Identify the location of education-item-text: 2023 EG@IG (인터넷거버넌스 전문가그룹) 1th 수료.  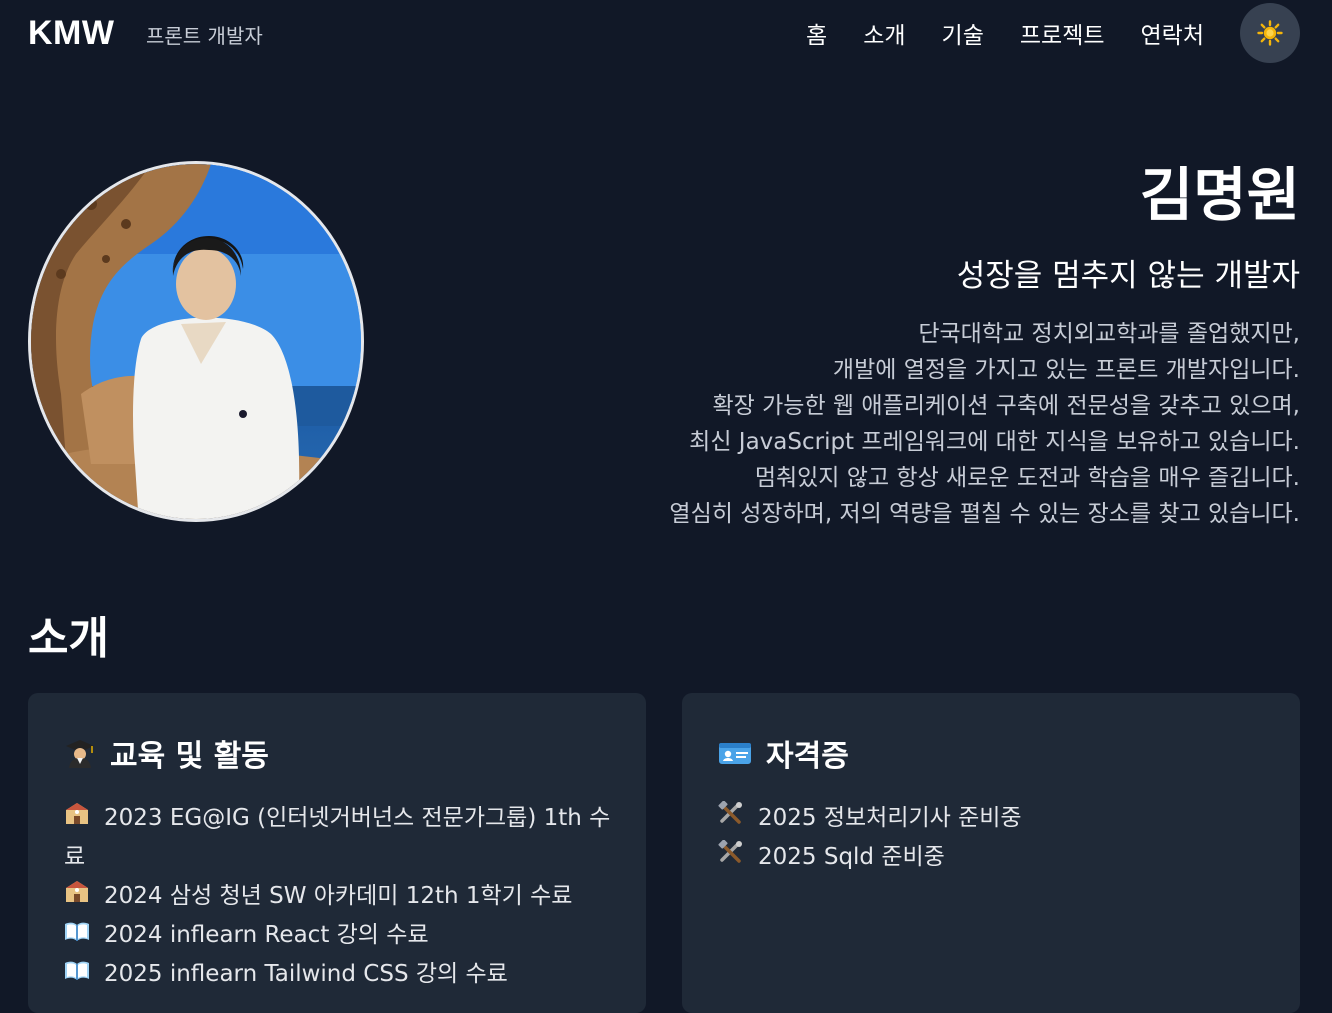
(337, 837).